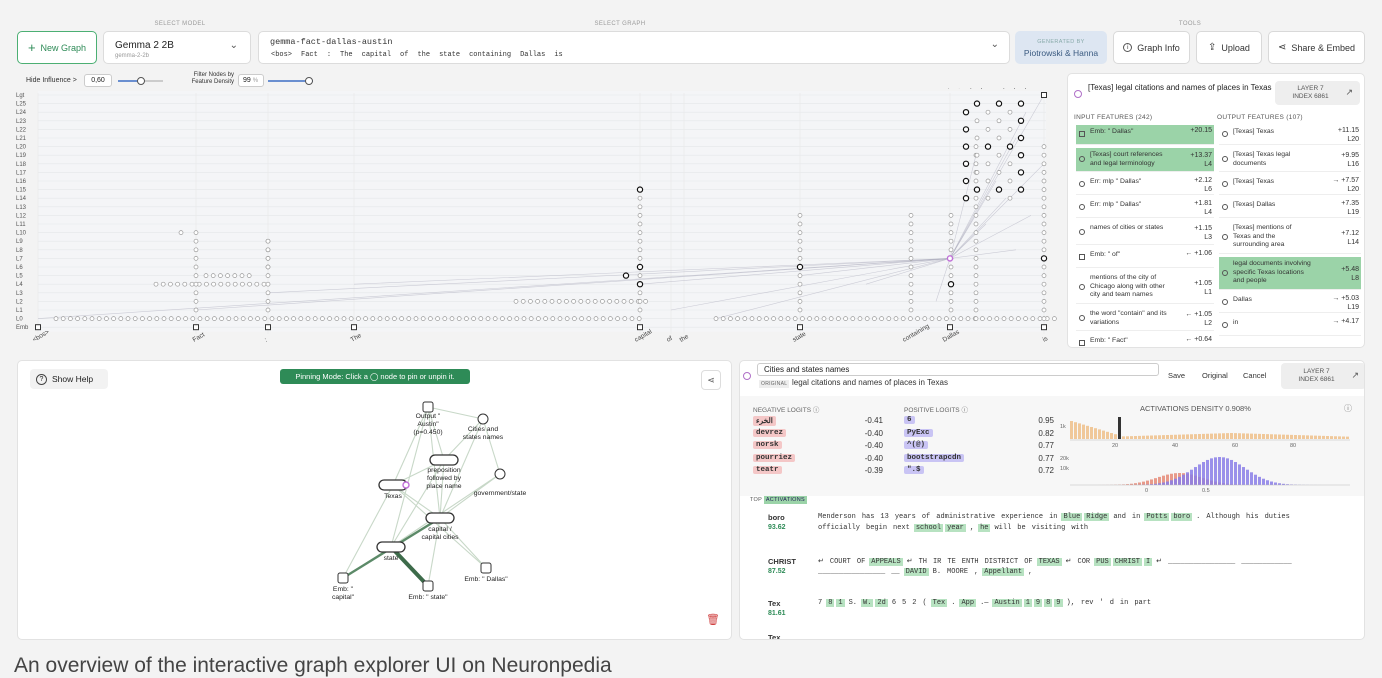 The height and width of the screenshot is (678, 1382). I want to click on histogram-tick: 10k, so click(1064, 469).